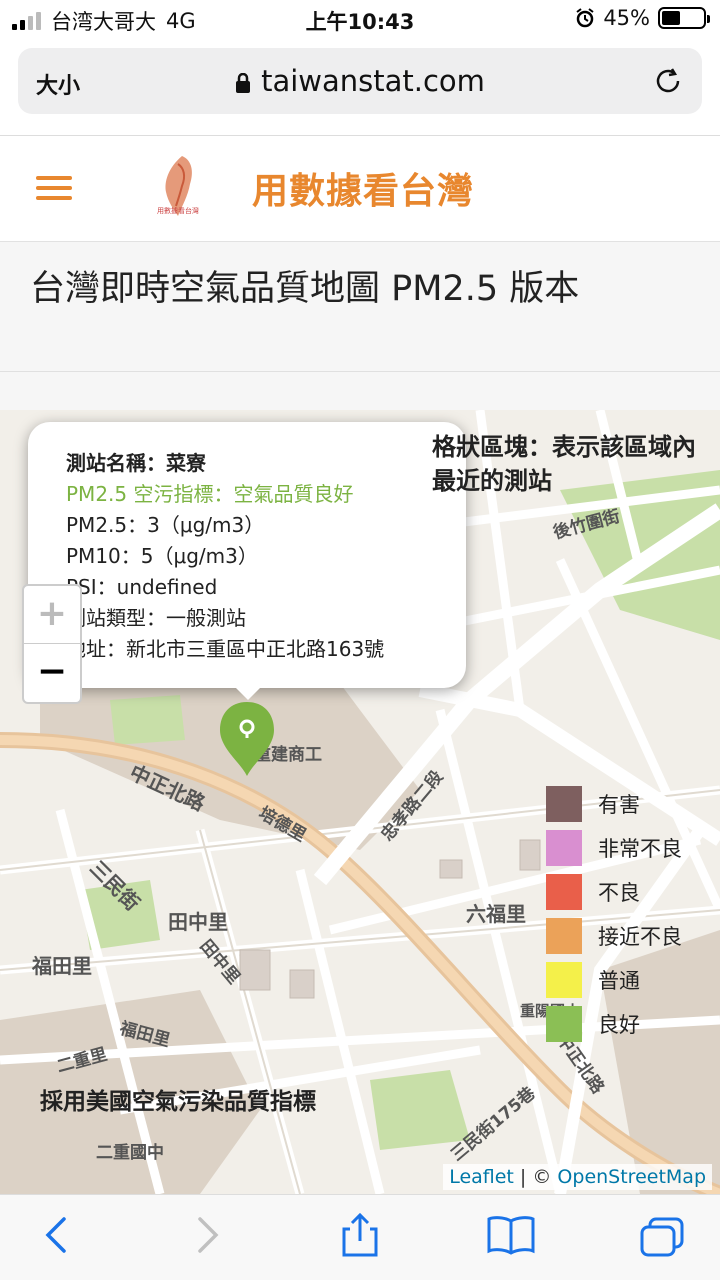 This screenshot has height=1280, width=720. Describe the element at coordinates (225, 649) in the screenshot. I see `popup-address: 地址：新北市三重區中正北路163號` at that location.